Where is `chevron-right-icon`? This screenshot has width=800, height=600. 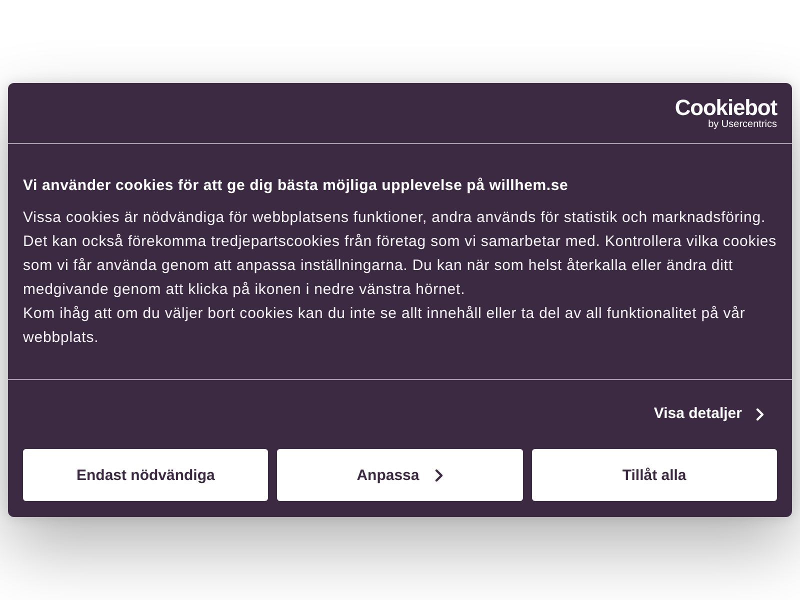 chevron-right-icon is located at coordinates (760, 414).